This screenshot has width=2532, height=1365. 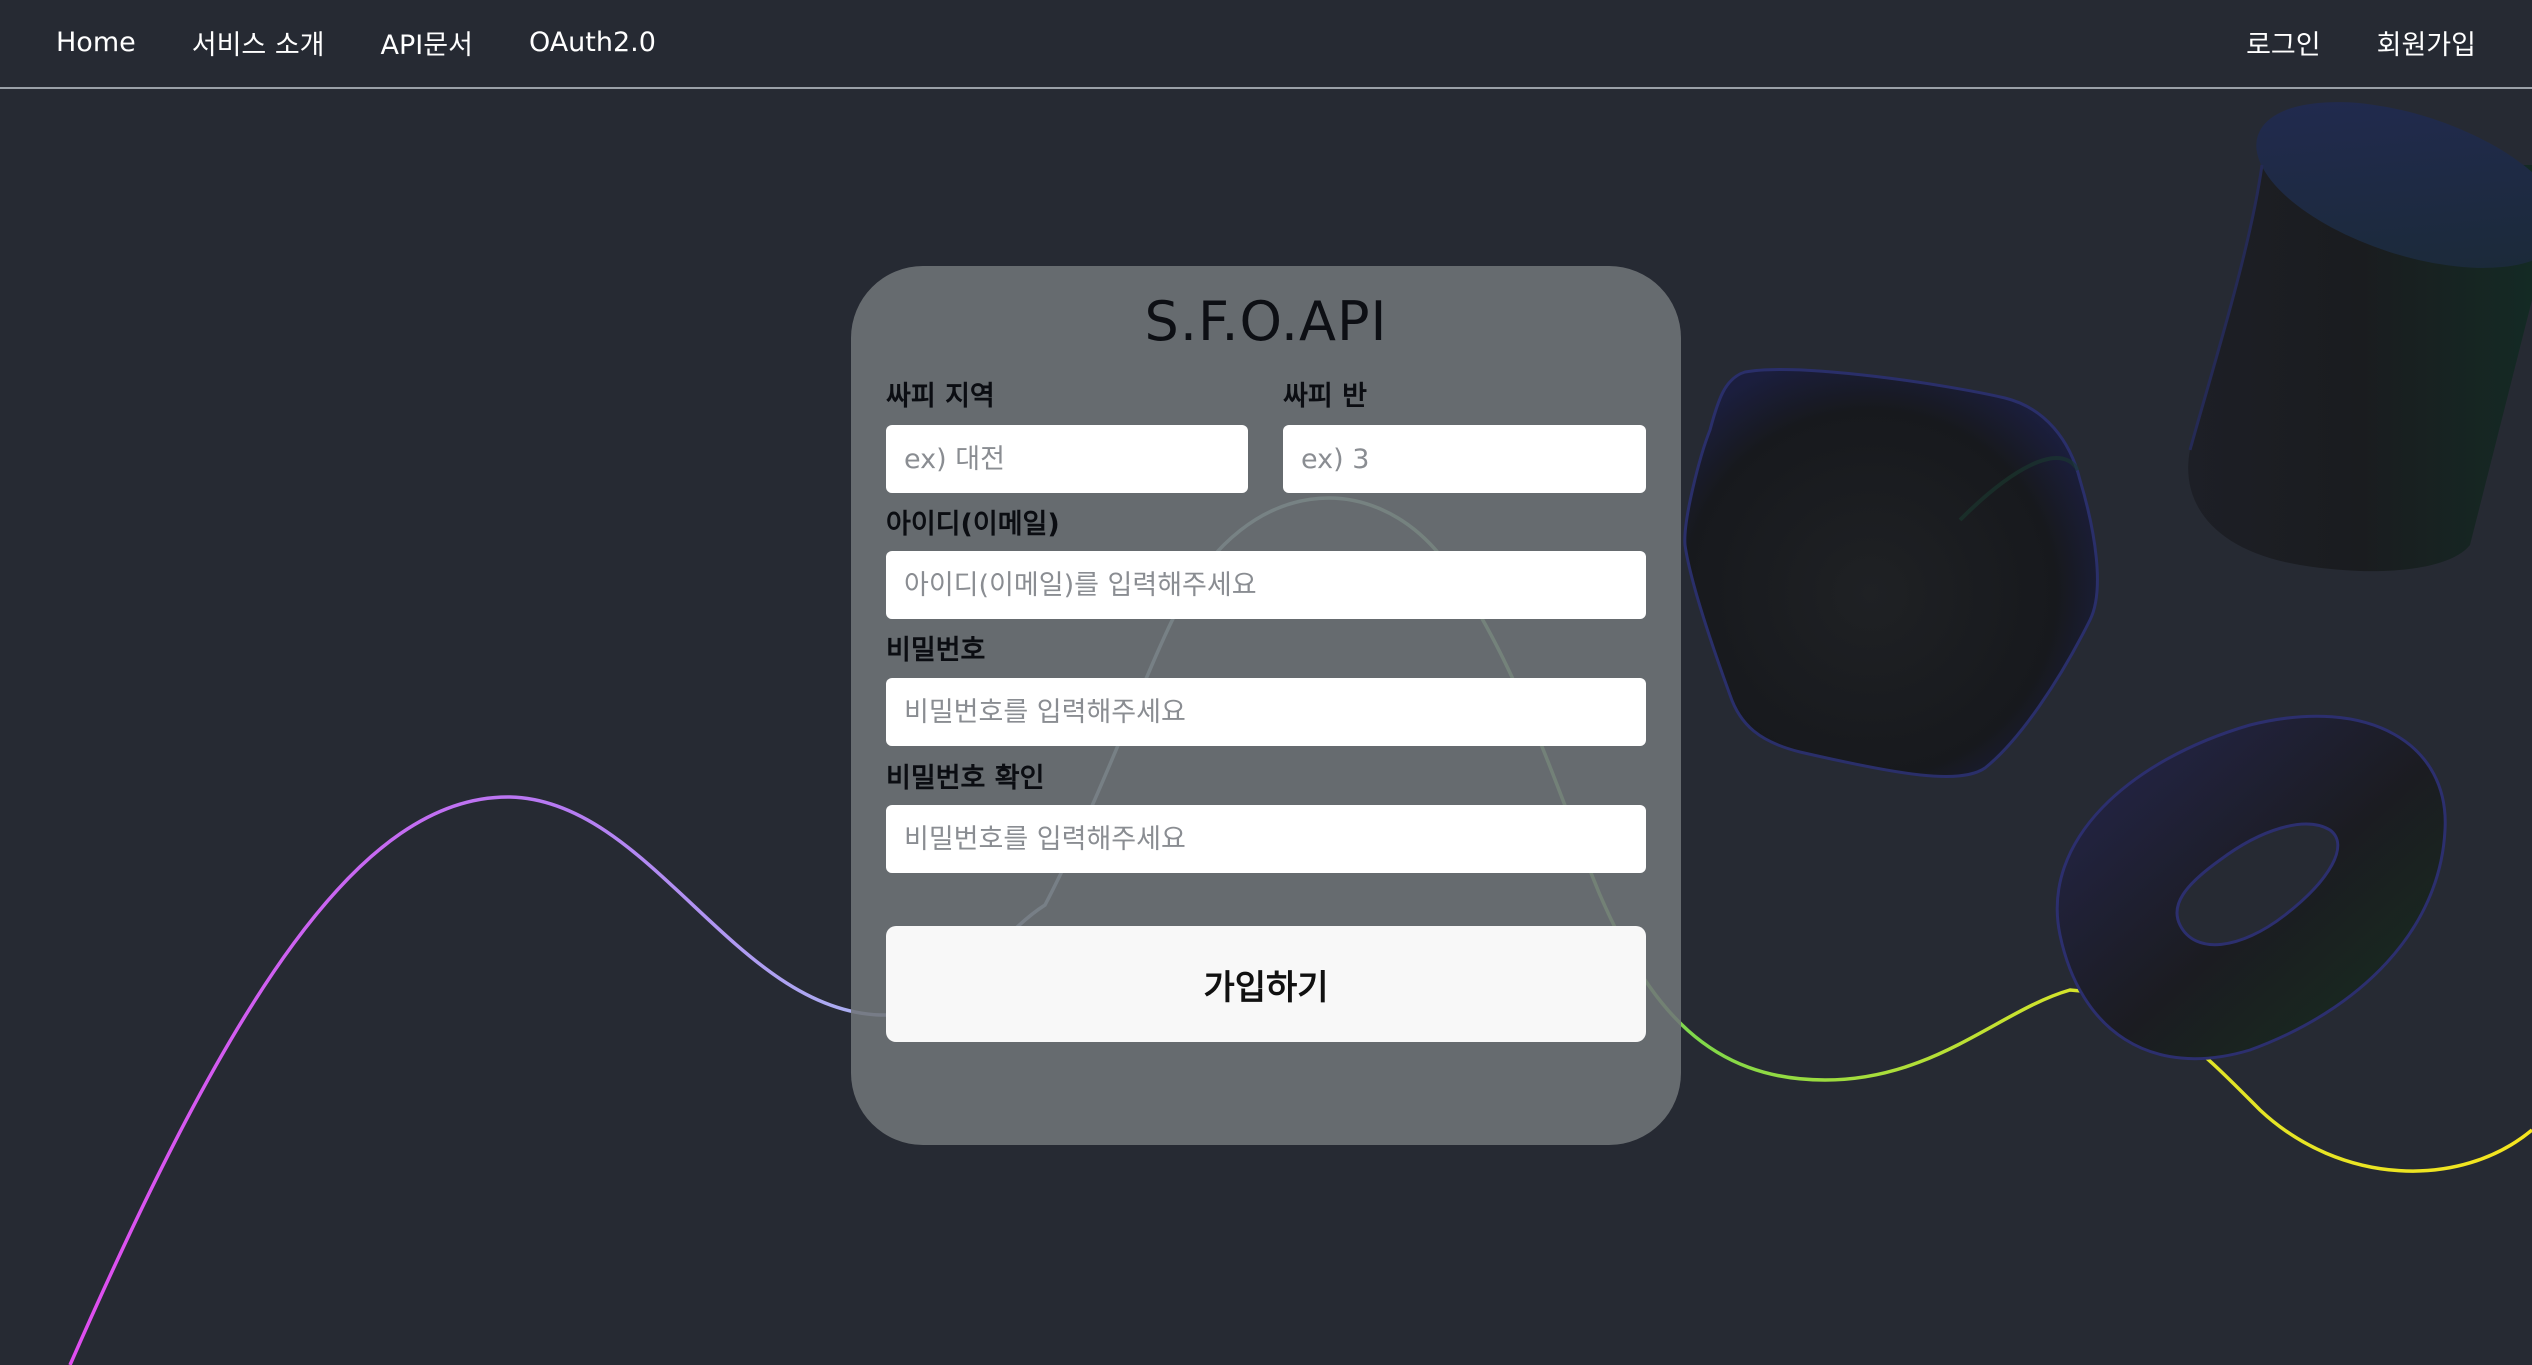 I want to click on nav-oauth-link: OAuth2.0, so click(x=592, y=42).